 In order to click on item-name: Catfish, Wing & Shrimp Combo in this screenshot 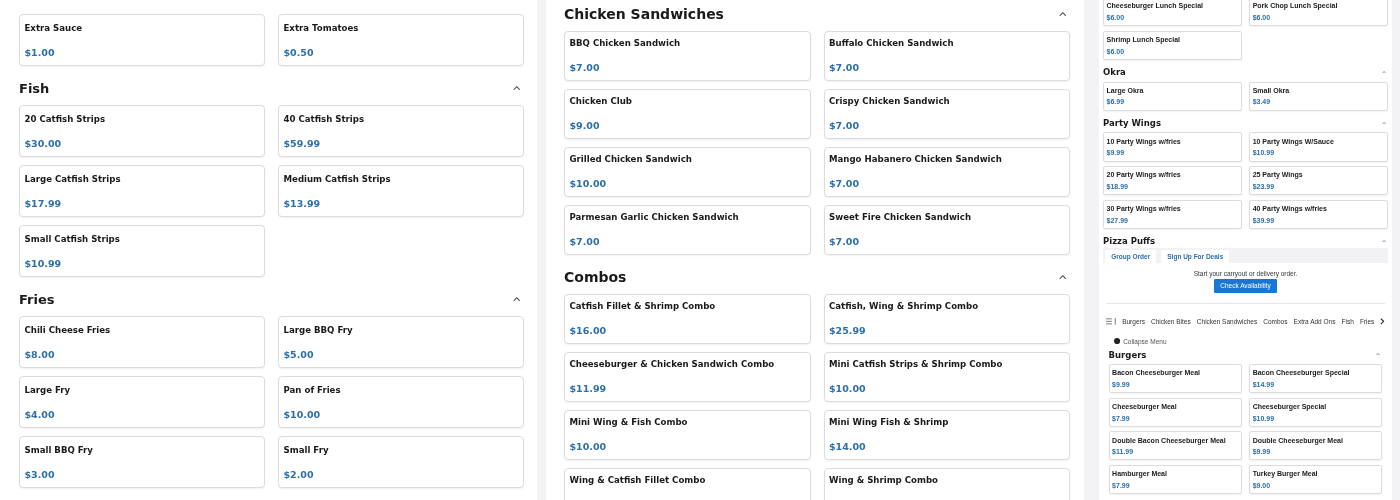, I will do `click(904, 305)`.